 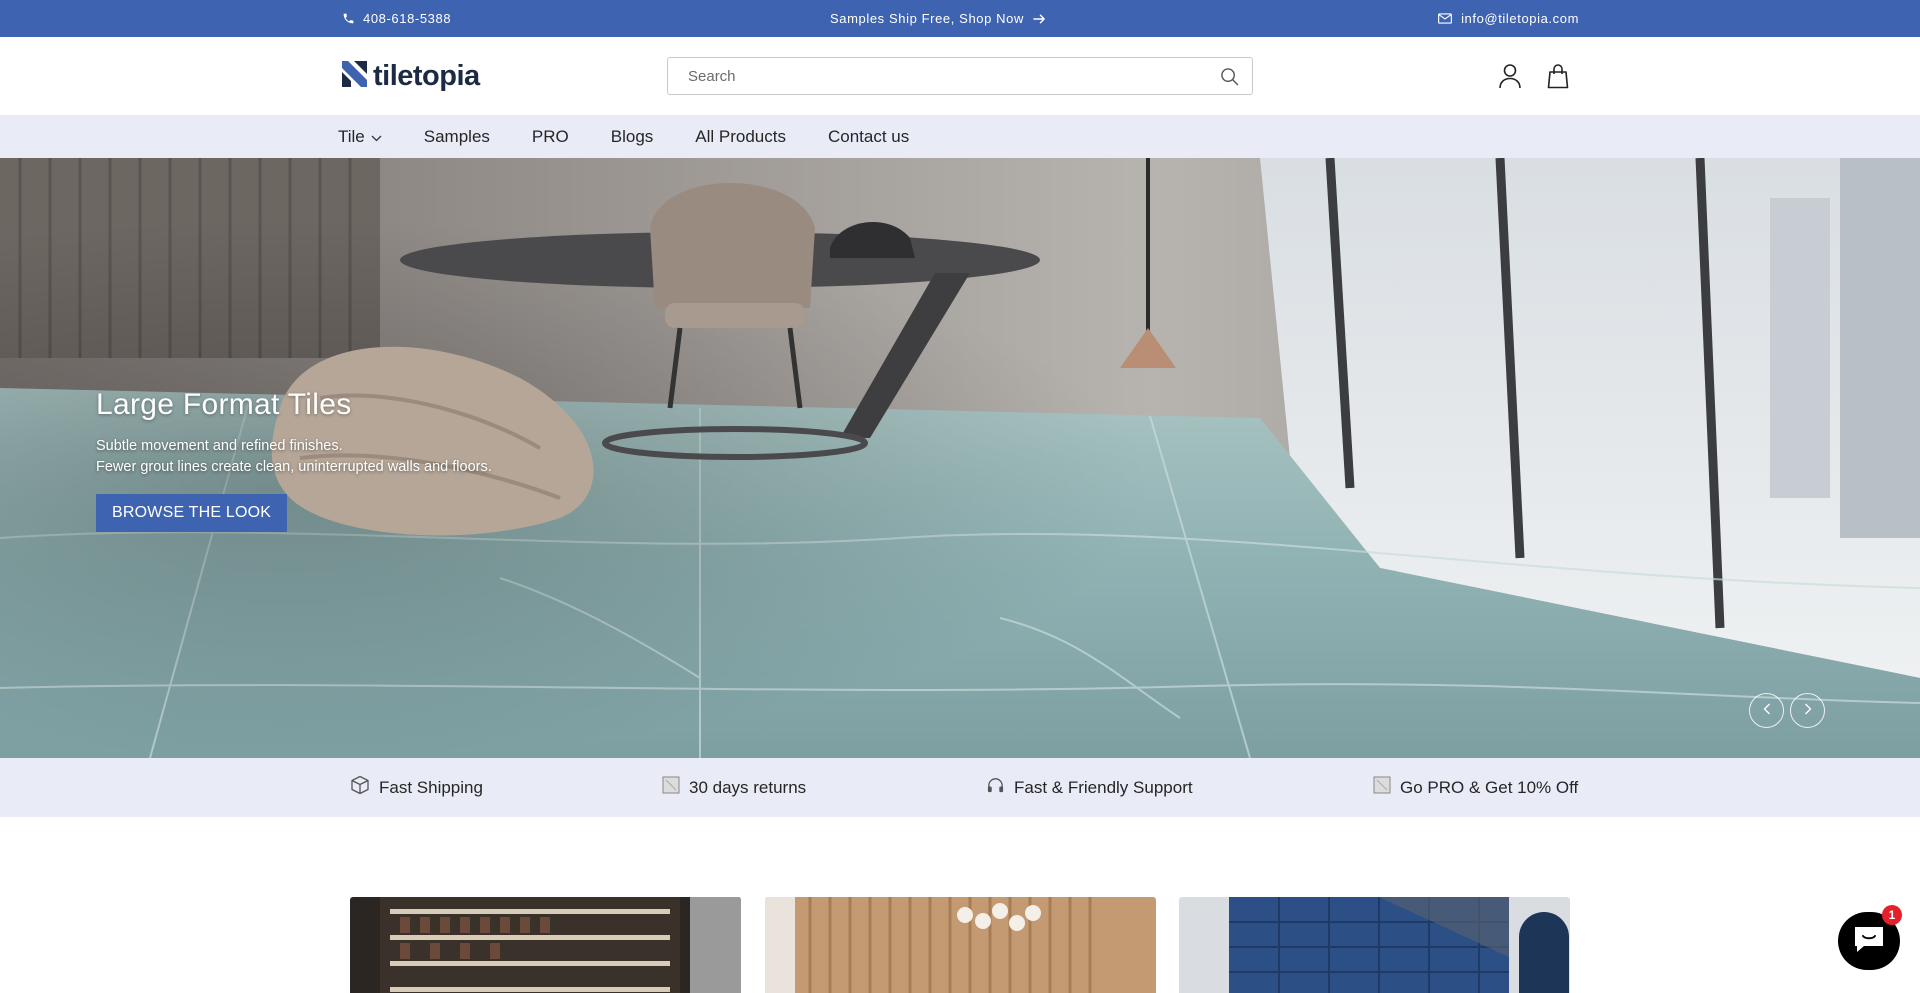 What do you see at coordinates (1229, 76) in the screenshot?
I see `search-icon` at bounding box center [1229, 76].